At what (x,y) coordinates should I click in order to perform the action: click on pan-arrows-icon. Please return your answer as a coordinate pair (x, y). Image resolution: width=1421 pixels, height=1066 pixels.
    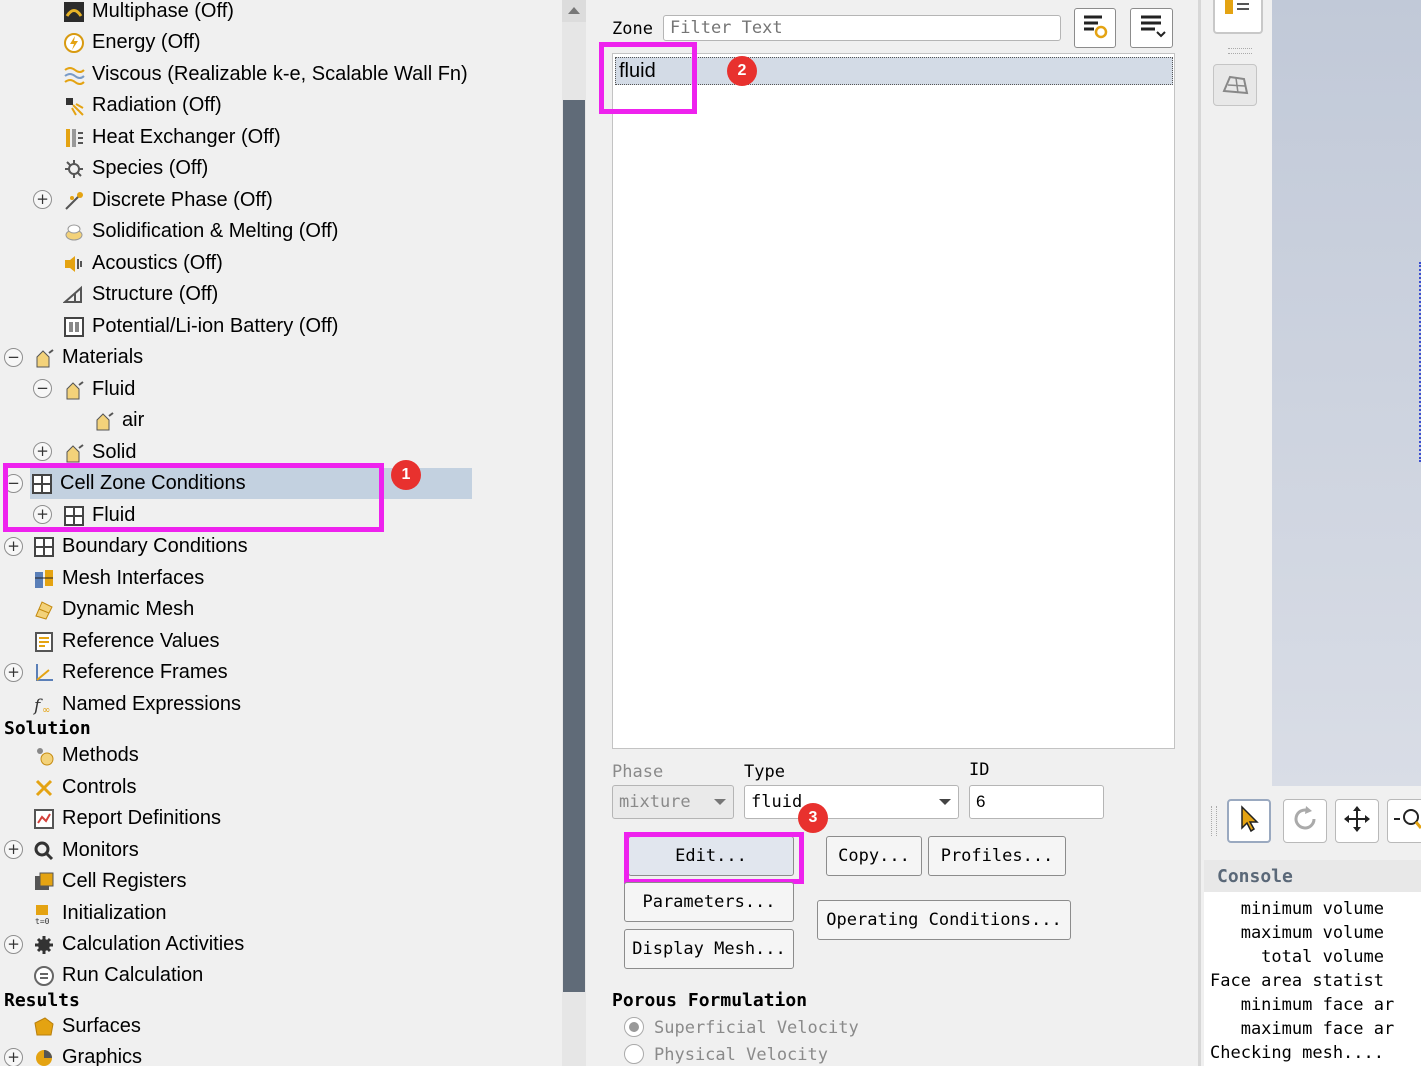
    Looking at the image, I should click on (1357, 821).